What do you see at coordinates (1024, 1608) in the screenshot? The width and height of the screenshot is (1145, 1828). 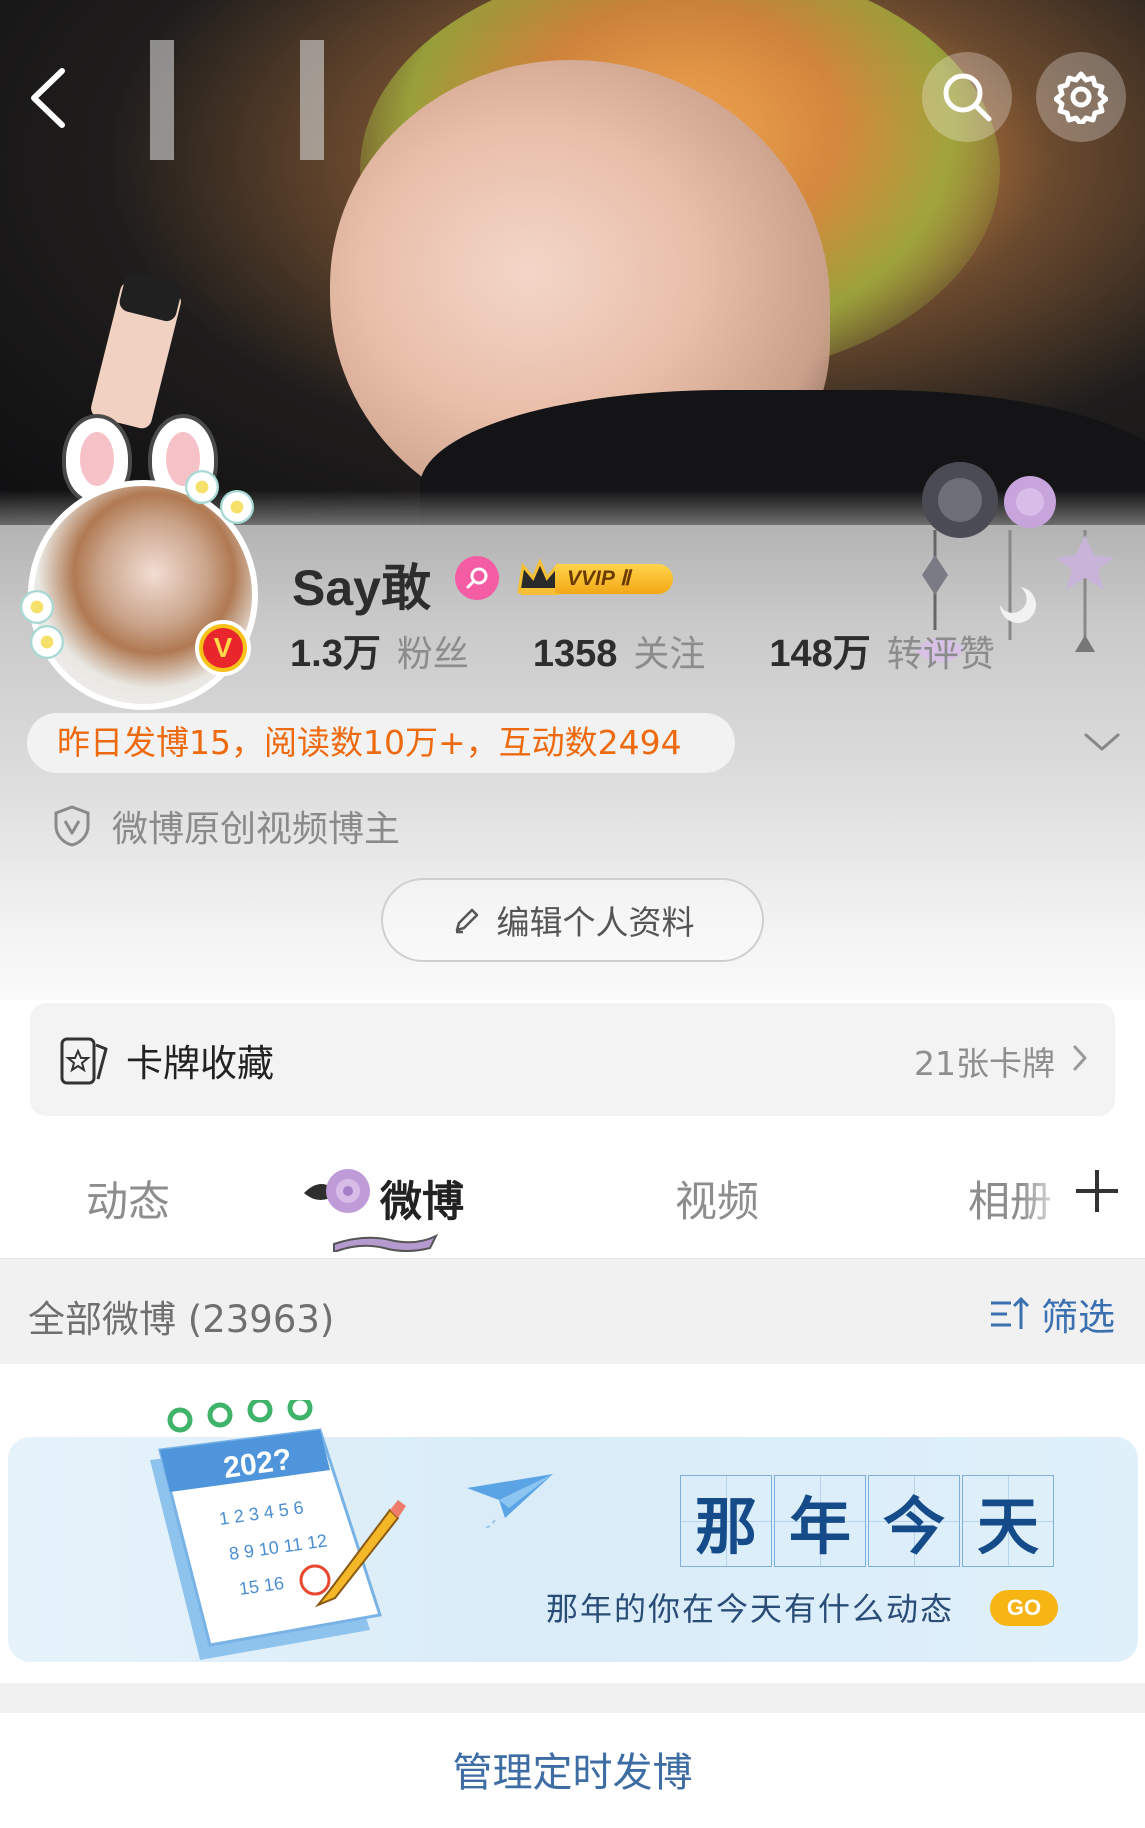 I see `go-button: GO` at bounding box center [1024, 1608].